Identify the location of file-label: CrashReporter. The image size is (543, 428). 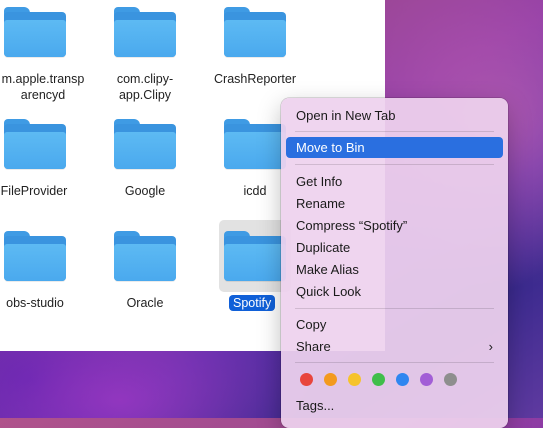
(255, 79).